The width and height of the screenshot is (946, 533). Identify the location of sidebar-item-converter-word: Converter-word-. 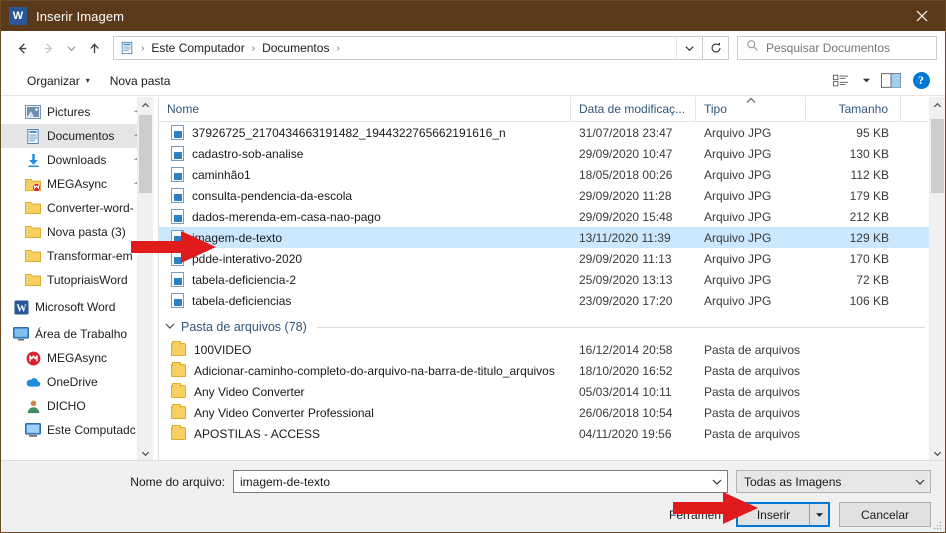
(77, 208).